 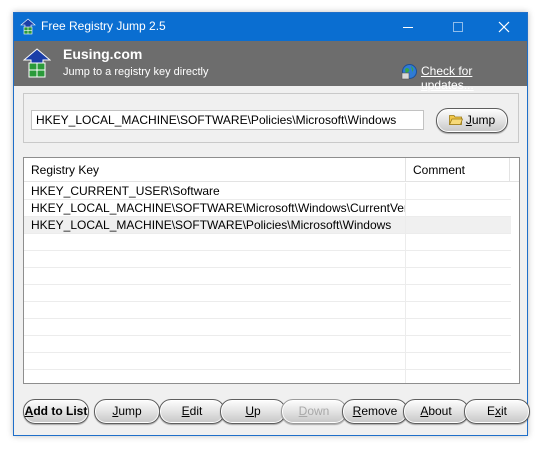 What do you see at coordinates (270, 27) in the screenshot?
I see `title-bar: Free Registry Jump 2.5` at bounding box center [270, 27].